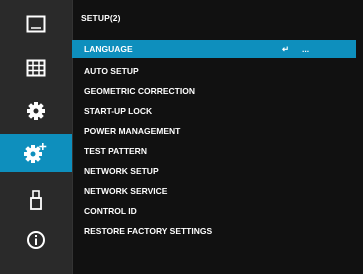  Describe the element at coordinates (126, 191) in the screenshot. I see `menu-item-label: NETWORK SERVICE` at that location.